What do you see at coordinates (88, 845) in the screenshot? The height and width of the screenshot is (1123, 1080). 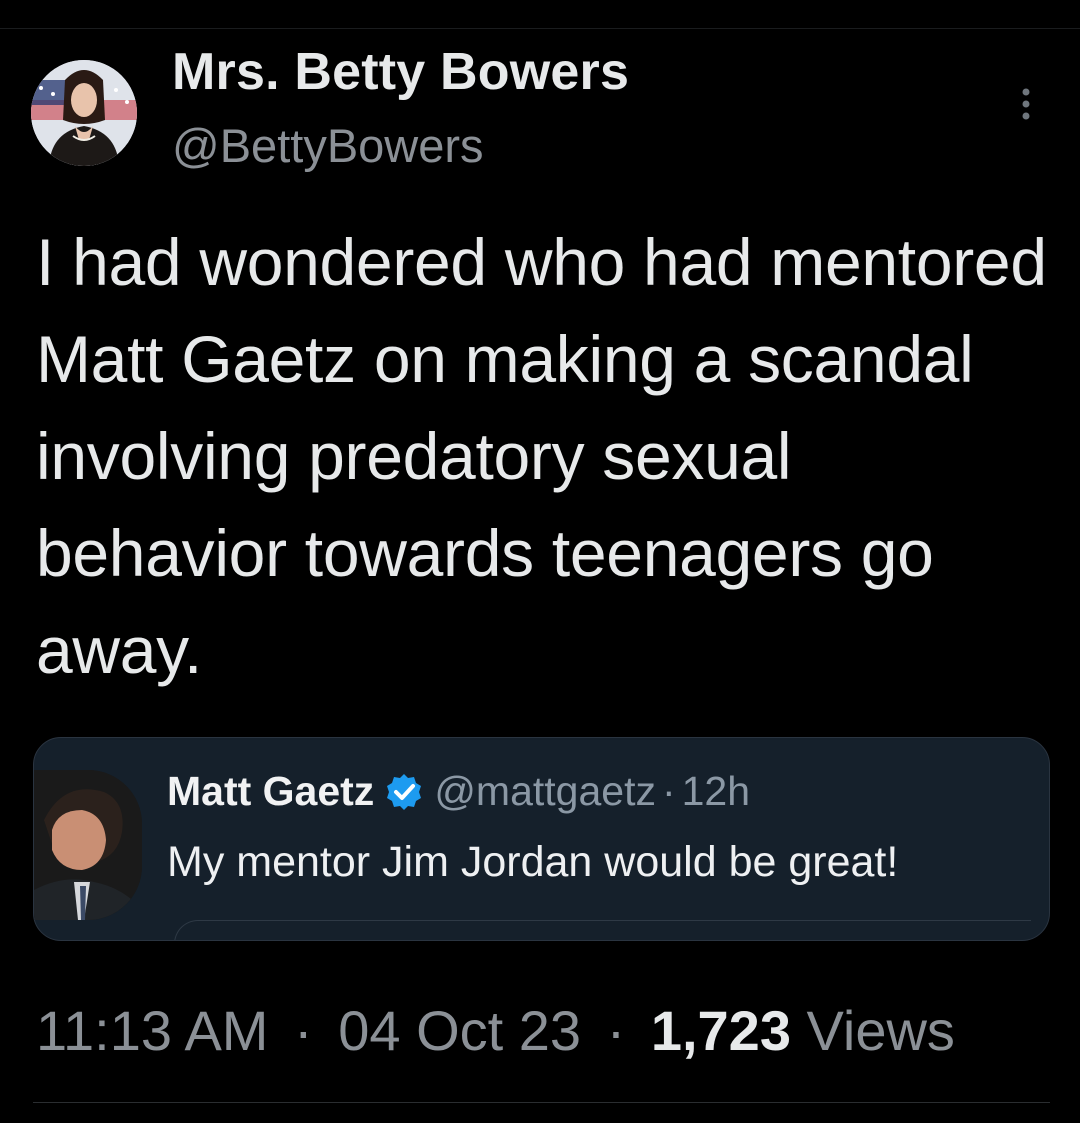 I see `quoted-author-avatar` at bounding box center [88, 845].